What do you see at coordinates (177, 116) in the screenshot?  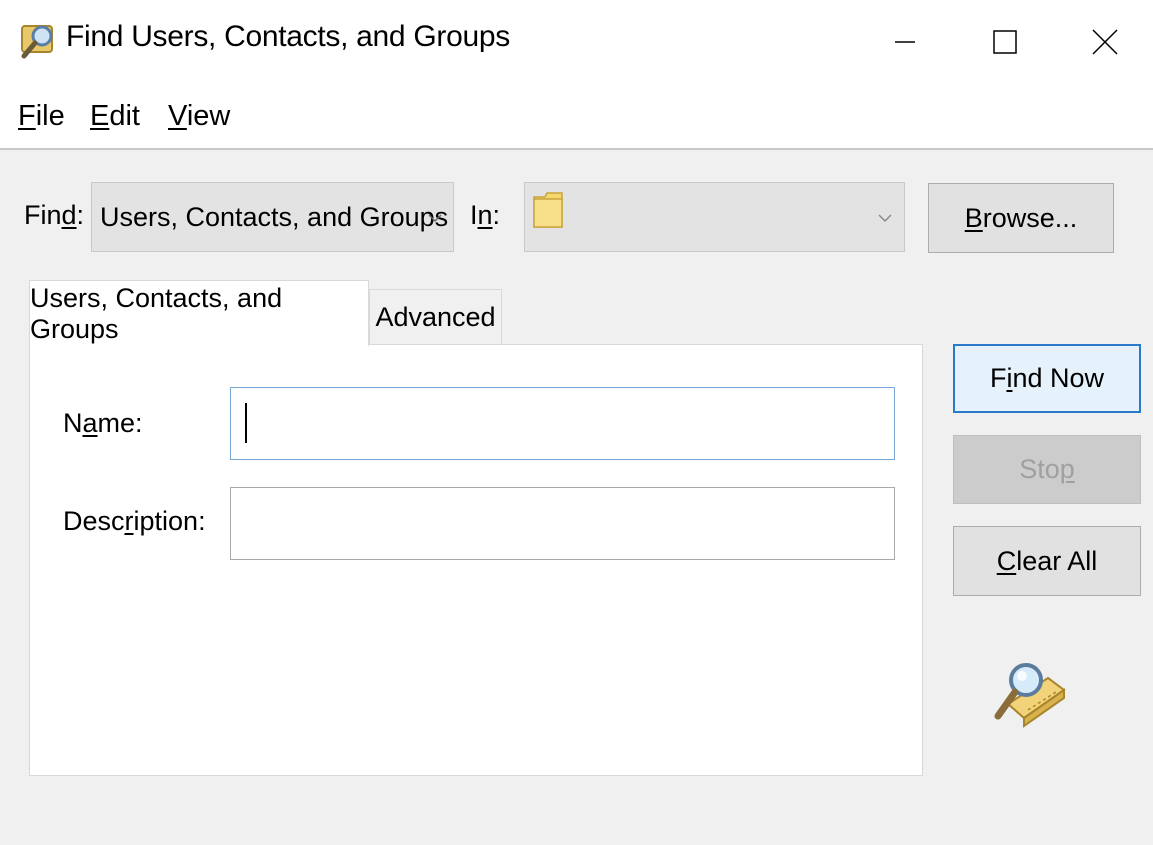 I see `menu-view-accesskey: V` at bounding box center [177, 116].